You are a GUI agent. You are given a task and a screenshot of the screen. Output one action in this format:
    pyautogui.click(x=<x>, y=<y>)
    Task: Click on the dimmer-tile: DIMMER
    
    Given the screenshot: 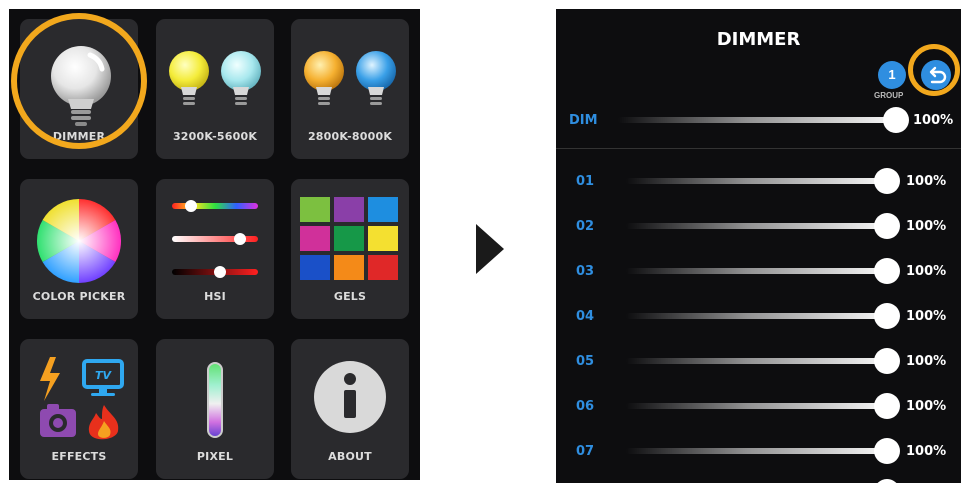 What is the action you would take?
    pyautogui.click(x=79, y=89)
    